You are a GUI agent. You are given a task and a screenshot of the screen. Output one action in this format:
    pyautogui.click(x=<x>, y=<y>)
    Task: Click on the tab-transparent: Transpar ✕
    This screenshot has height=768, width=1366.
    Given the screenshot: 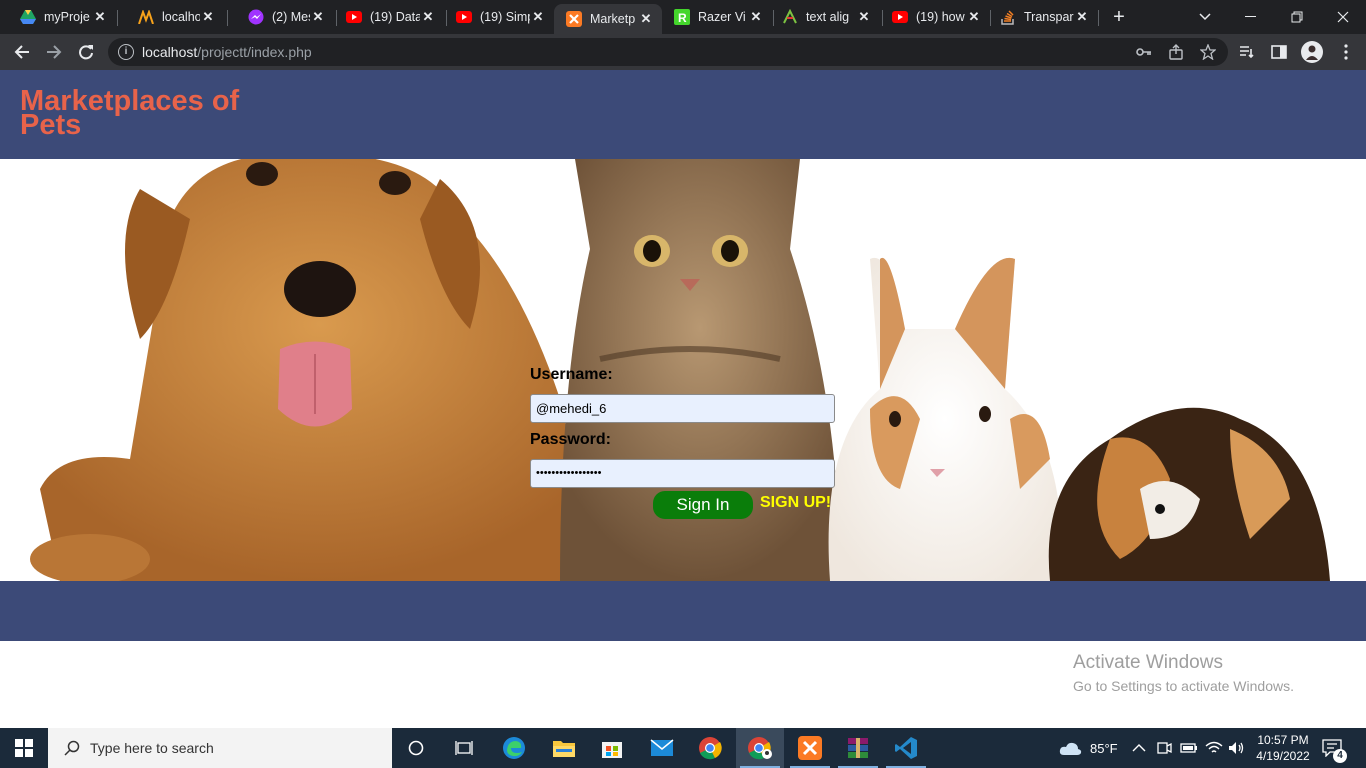 What is the action you would take?
    pyautogui.click(x=1039, y=17)
    